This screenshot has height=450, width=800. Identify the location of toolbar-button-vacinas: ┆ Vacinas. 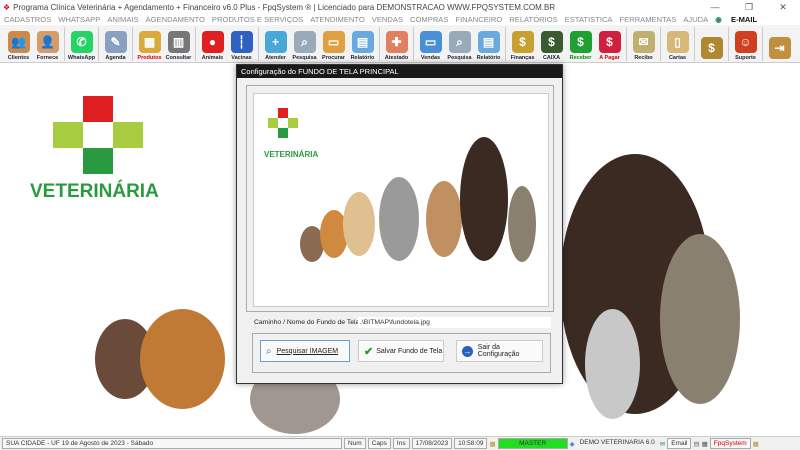
(241, 44).